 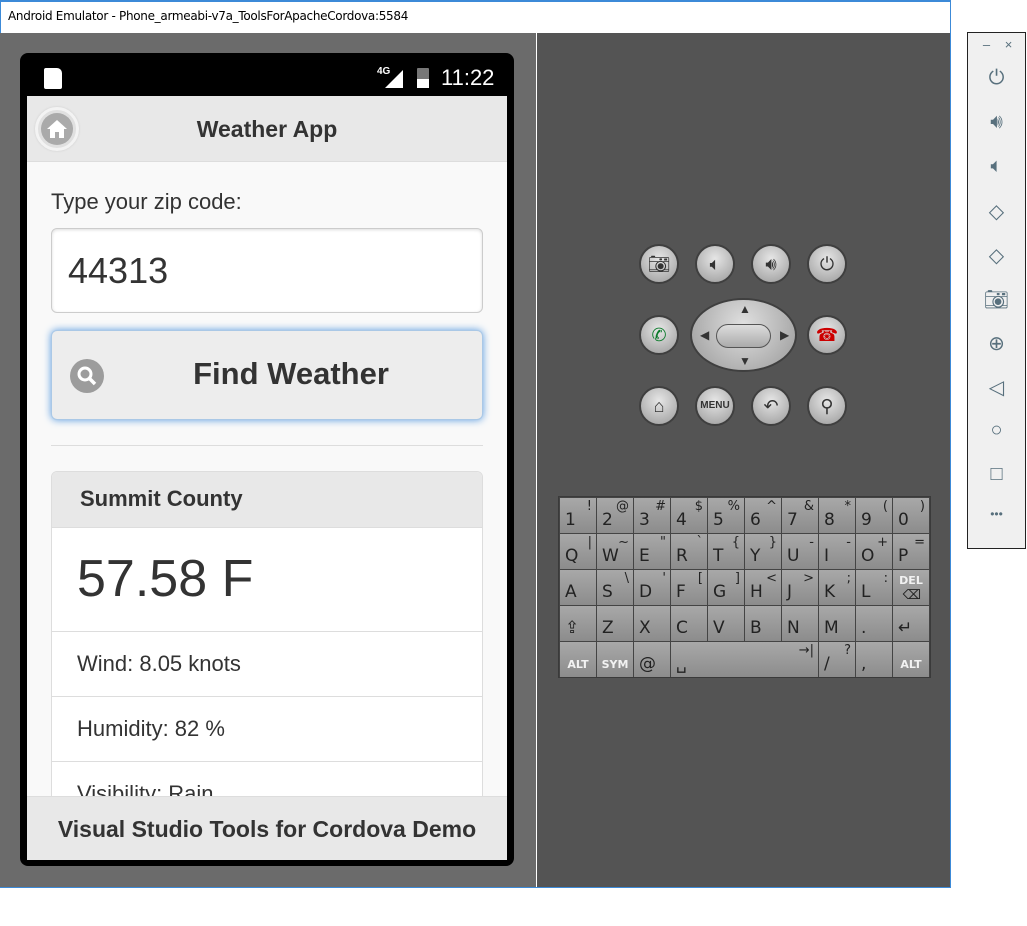 What do you see at coordinates (837, 659) in the screenshot?
I see `key-/: /?` at bounding box center [837, 659].